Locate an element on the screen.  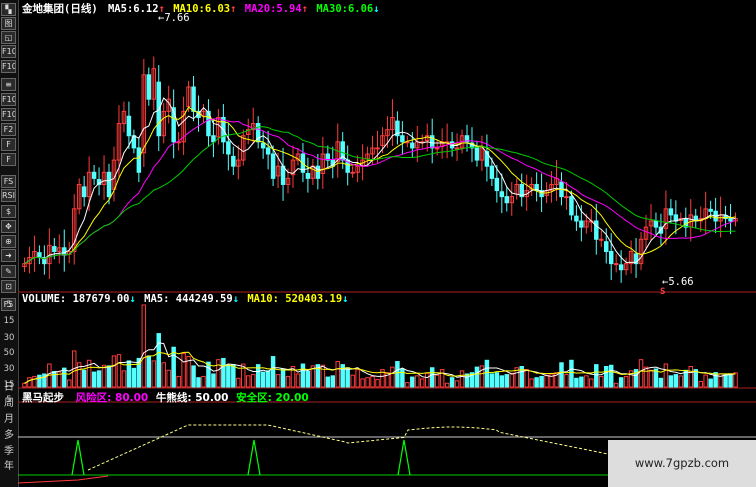
toolbar-button-4: F10 is located at coordinates (8, 51).